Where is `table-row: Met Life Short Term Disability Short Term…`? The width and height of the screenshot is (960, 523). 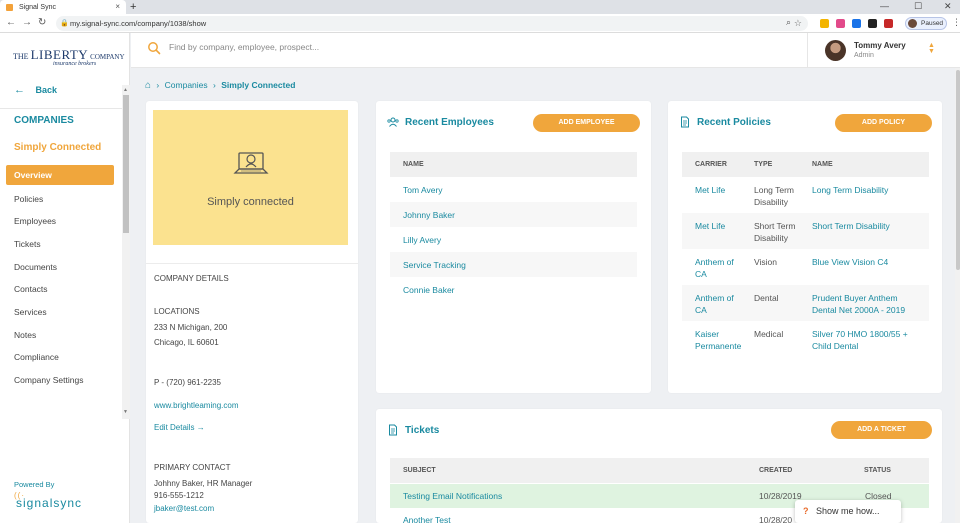 table-row: Met Life Short Term Disability Short Term… is located at coordinates (805, 231).